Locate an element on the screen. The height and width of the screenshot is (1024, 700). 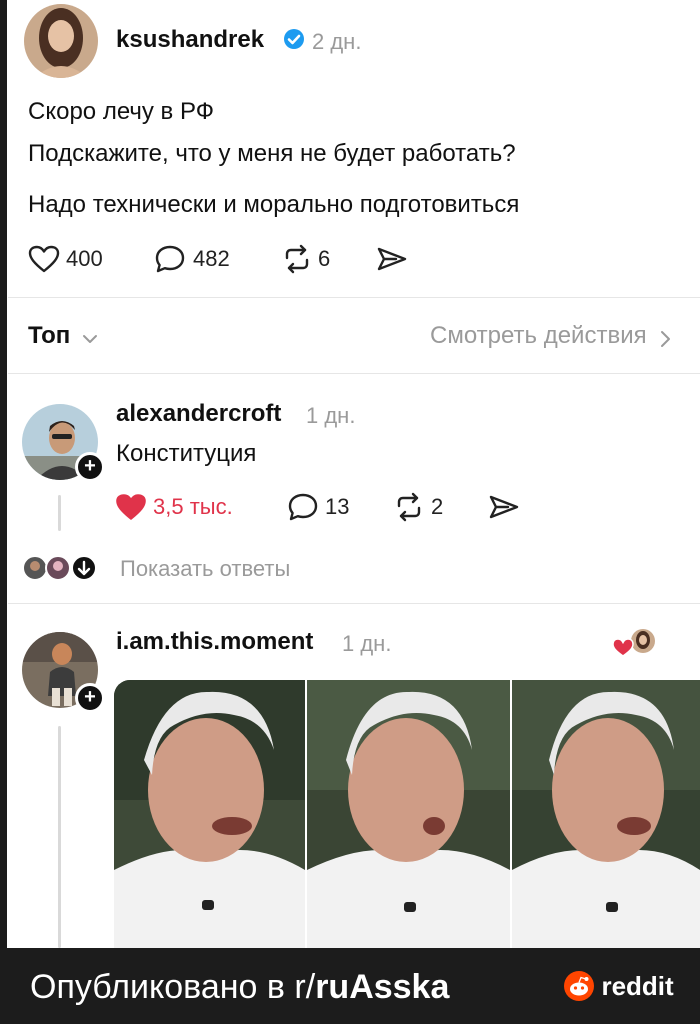
show-replies-link: Показать ответы is located at coordinates (205, 569).